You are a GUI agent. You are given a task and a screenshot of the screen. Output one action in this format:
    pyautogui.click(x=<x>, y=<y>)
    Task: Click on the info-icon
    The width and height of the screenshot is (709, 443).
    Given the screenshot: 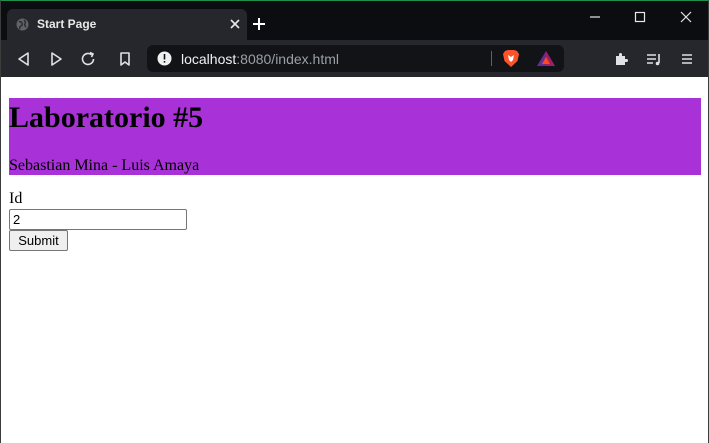 What is the action you would take?
    pyautogui.click(x=164, y=58)
    